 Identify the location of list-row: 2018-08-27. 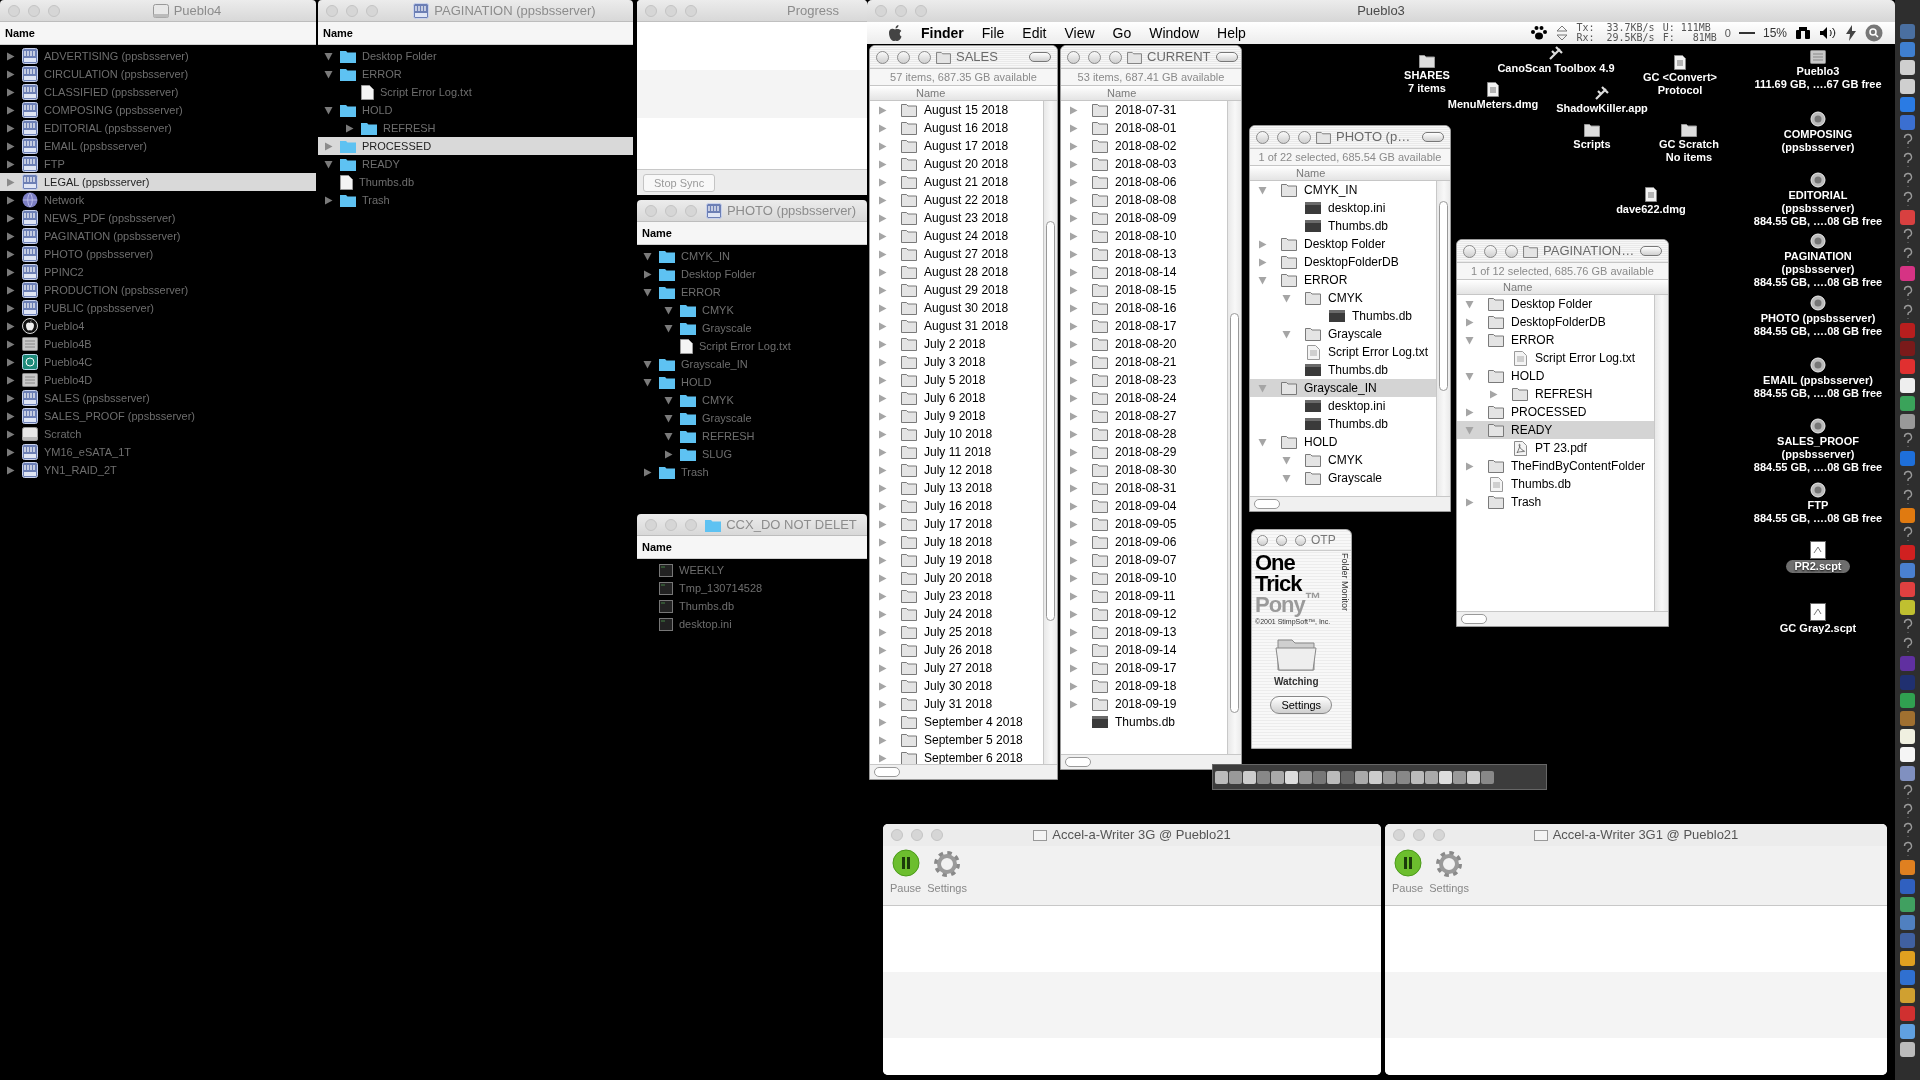
(1144, 416).